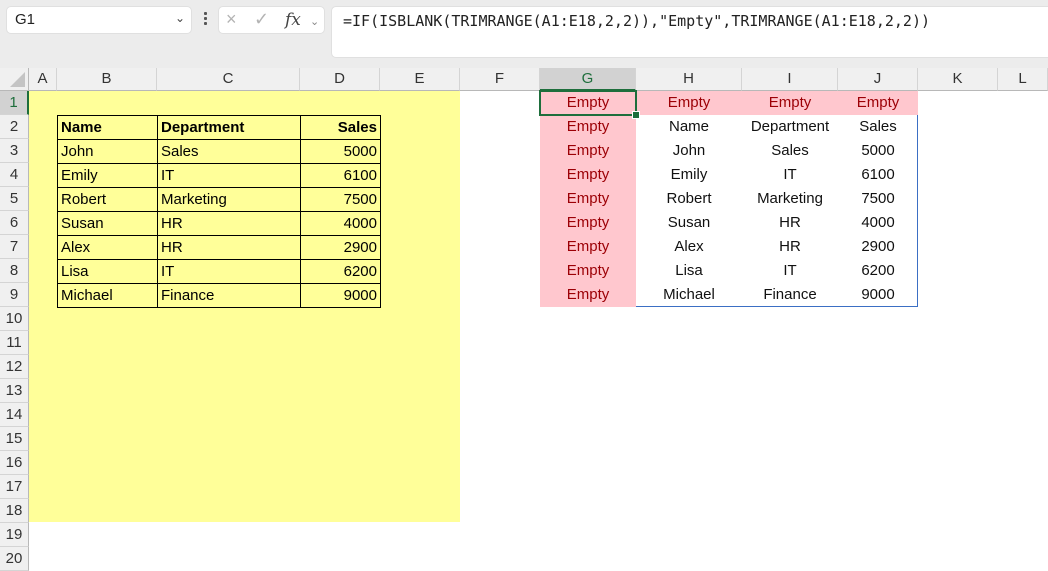 The image size is (1048, 571). What do you see at coordinates (689, 199) in the screenshot?
I see `spill-cell: Robert` at bounding box center [689, 199].